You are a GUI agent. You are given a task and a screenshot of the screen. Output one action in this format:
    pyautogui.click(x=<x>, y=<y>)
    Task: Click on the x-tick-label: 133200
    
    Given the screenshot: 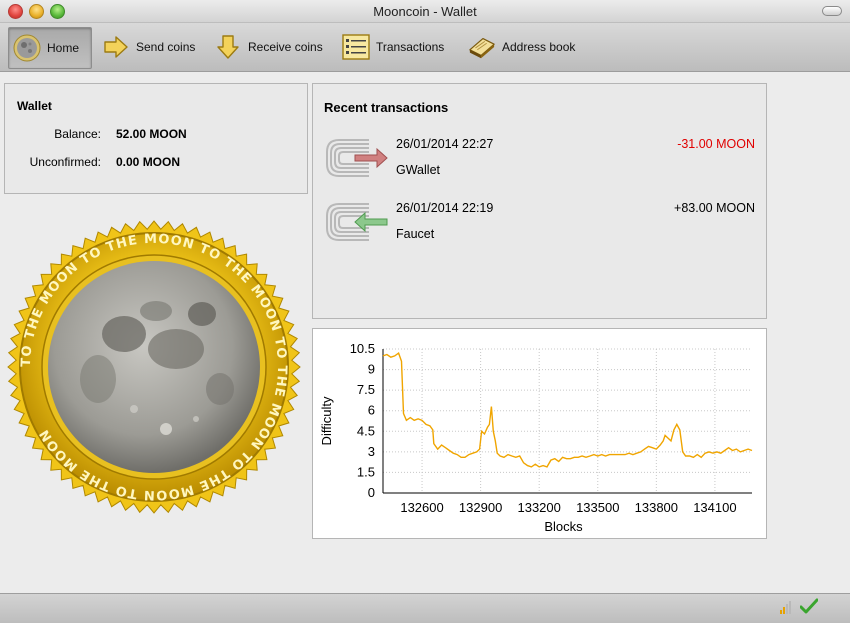 What is the action you would take?
    pyautogui.click(x=538, y=507)
    